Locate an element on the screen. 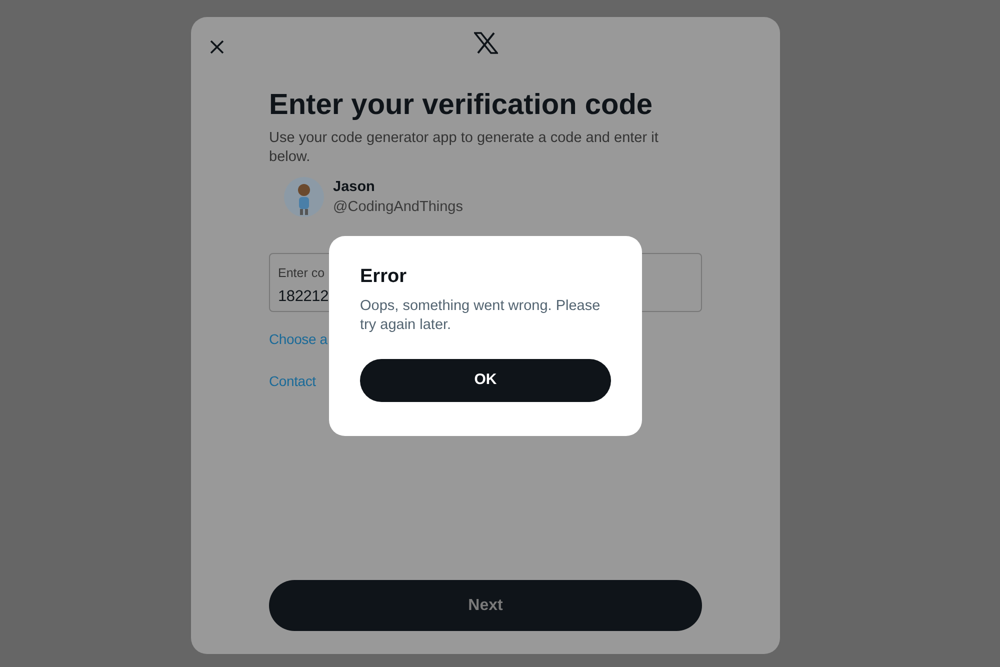 The width and height of the screenshot is (1000, 667). ok-button: OK is located at coordinates (485, 380).